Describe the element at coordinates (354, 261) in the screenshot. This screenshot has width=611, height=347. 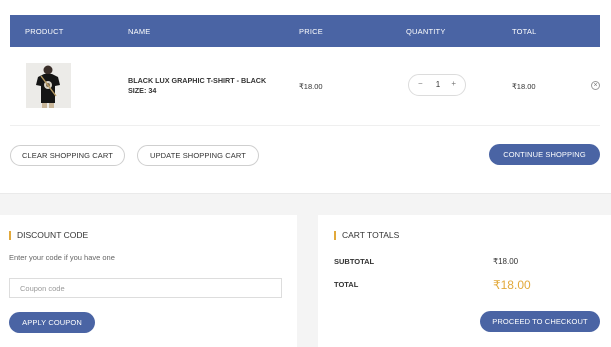
I see `subtotal-label: SUBTOTAL` at that location.